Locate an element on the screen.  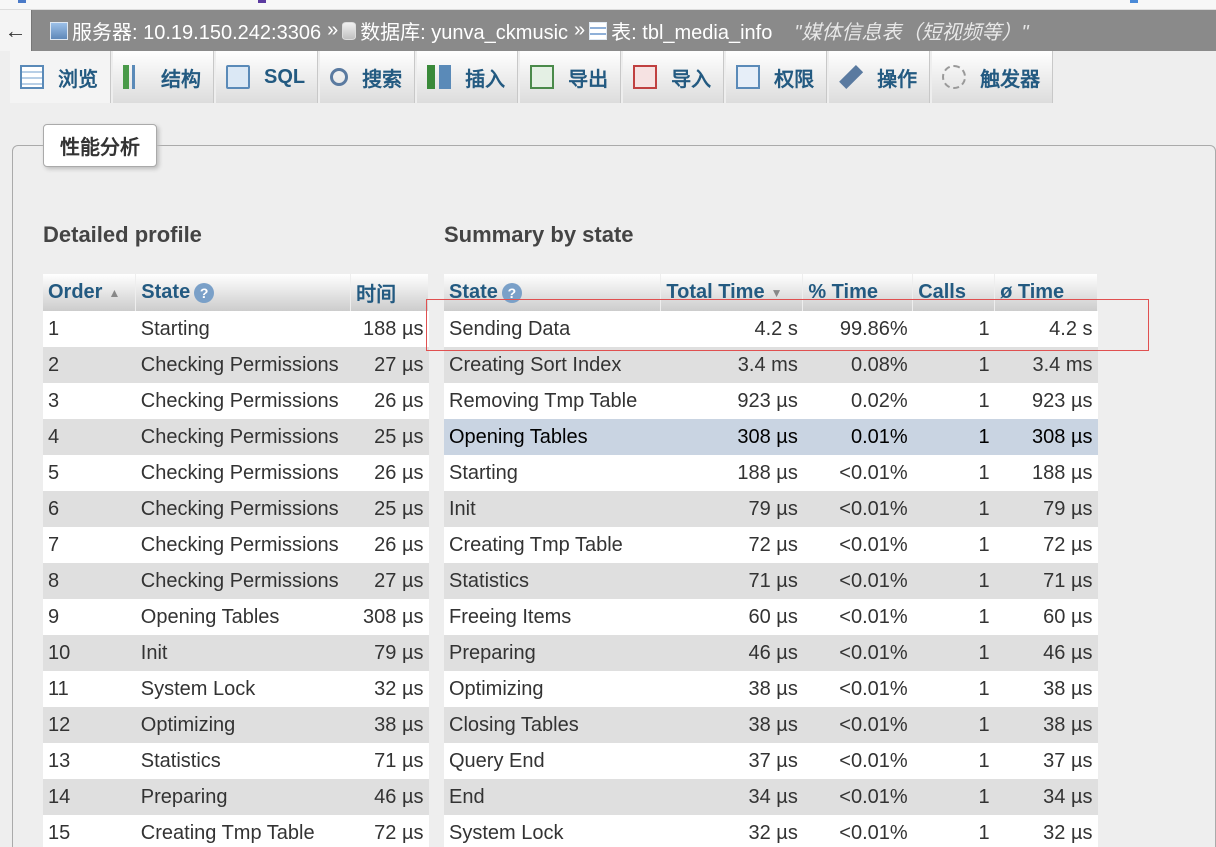
table-row: Preparing 46 µs <0.01% 1 46 µs is located at coordinates (771, 653).